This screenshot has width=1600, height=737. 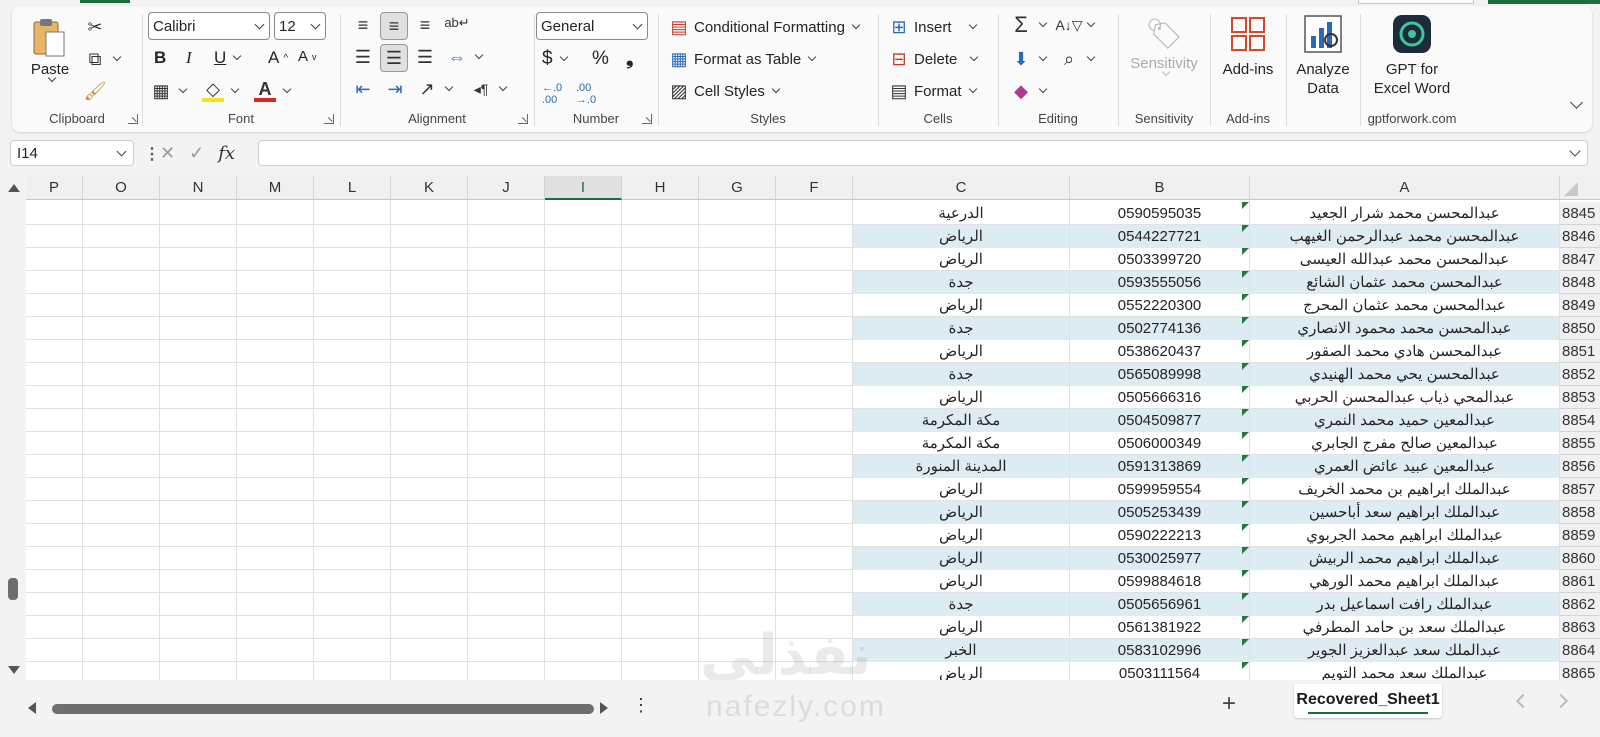 What do you see at coordinates (1561, 701) in the screenshot?
I see `sheet-nav-next-icon` at bounding box center [1561, 701].